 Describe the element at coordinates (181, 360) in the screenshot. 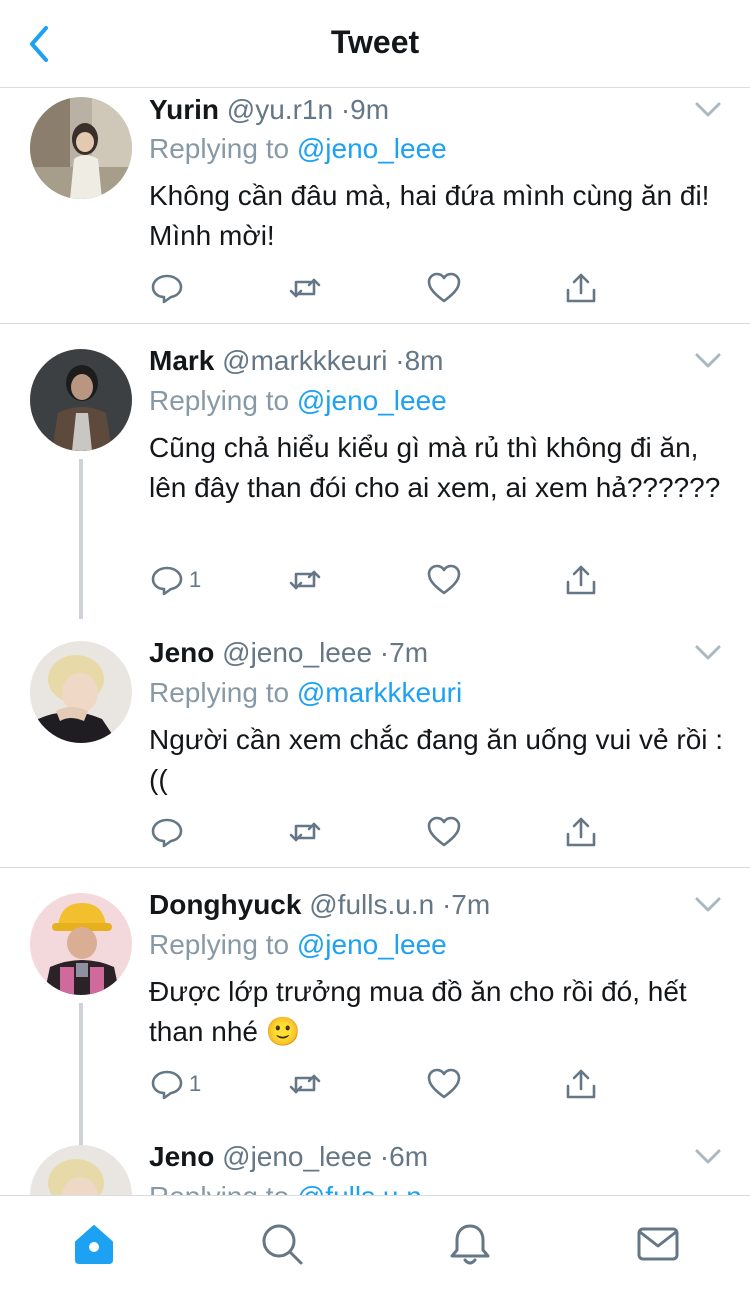

I see `display-name: Mark` at that location.